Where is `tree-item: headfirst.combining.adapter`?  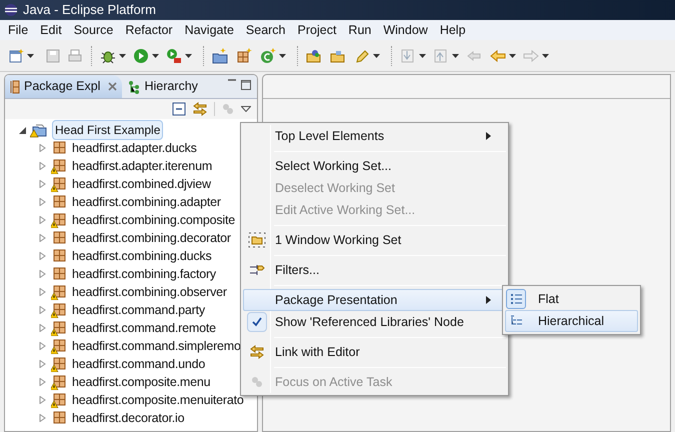 tree-item: headfirst.combining.adapter is located at coordinates (146, 202).